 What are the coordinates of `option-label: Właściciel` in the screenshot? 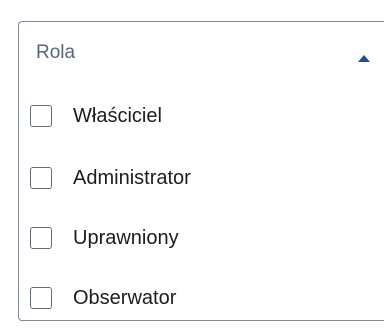 It's located at (117, 116).